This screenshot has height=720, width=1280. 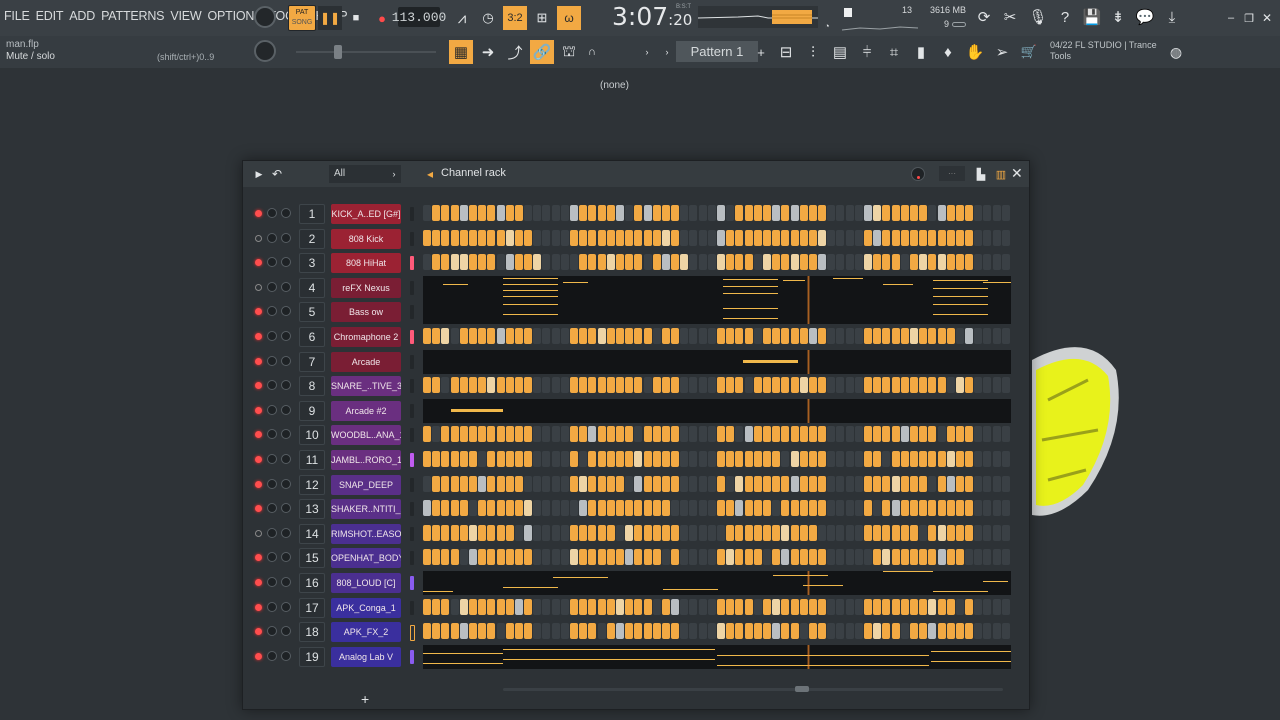 What do you see at coordinates (488, 52) in the screenshot?
I see `arrow-forward-icon: ➜` at bounding box center [488, 52].